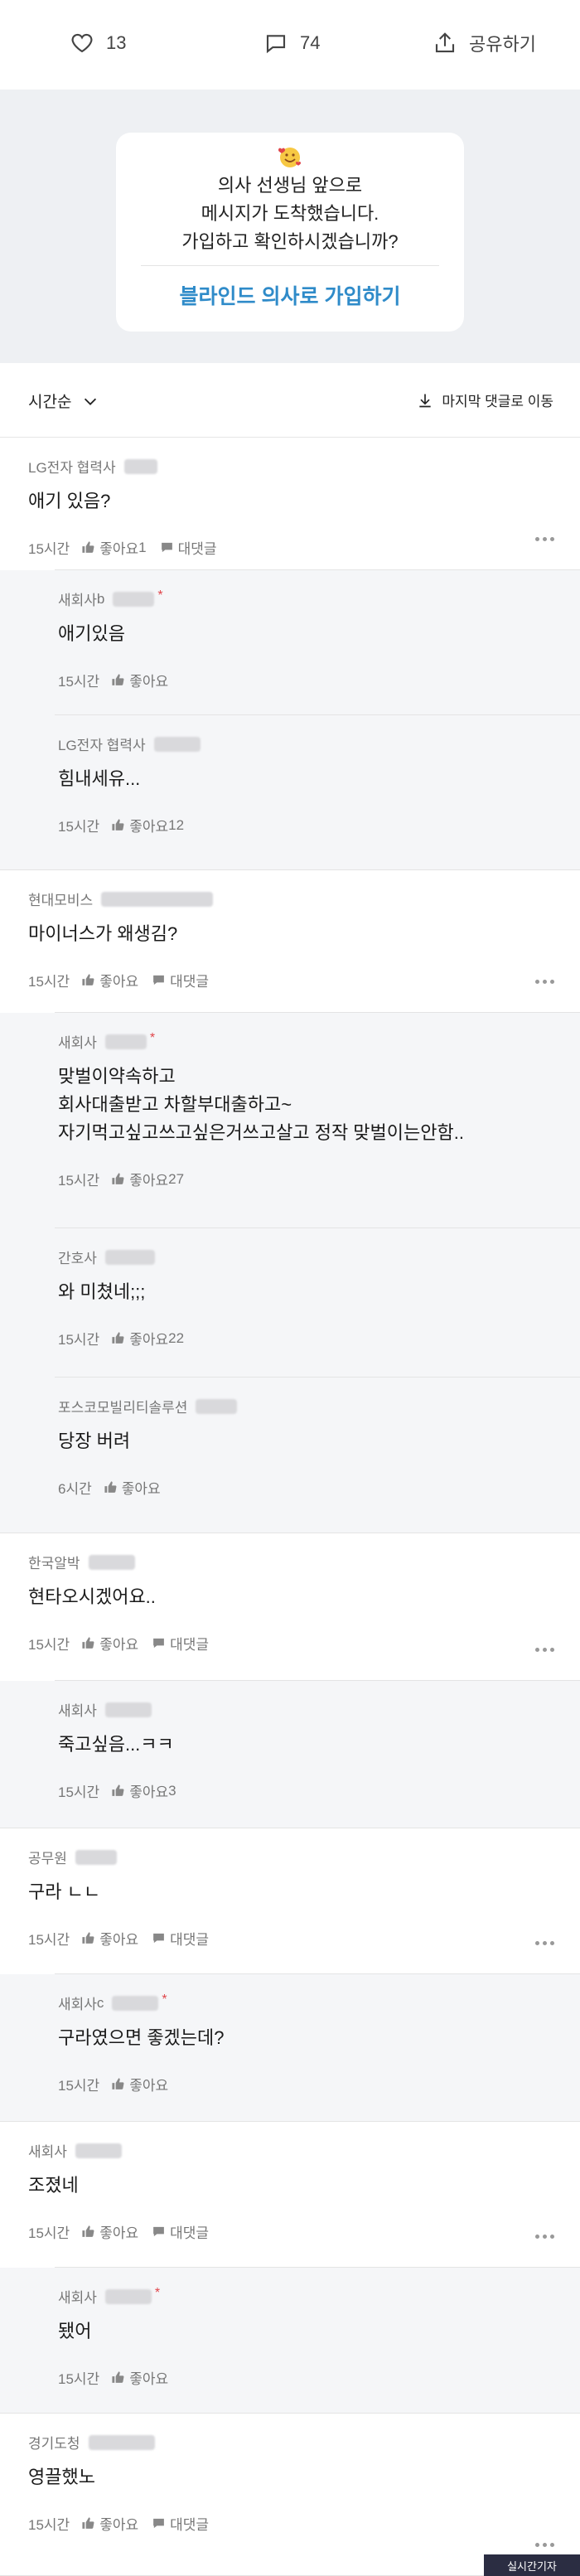  I want to click on promo-line: 메시지가 도착했습니다., so click(290, 213).